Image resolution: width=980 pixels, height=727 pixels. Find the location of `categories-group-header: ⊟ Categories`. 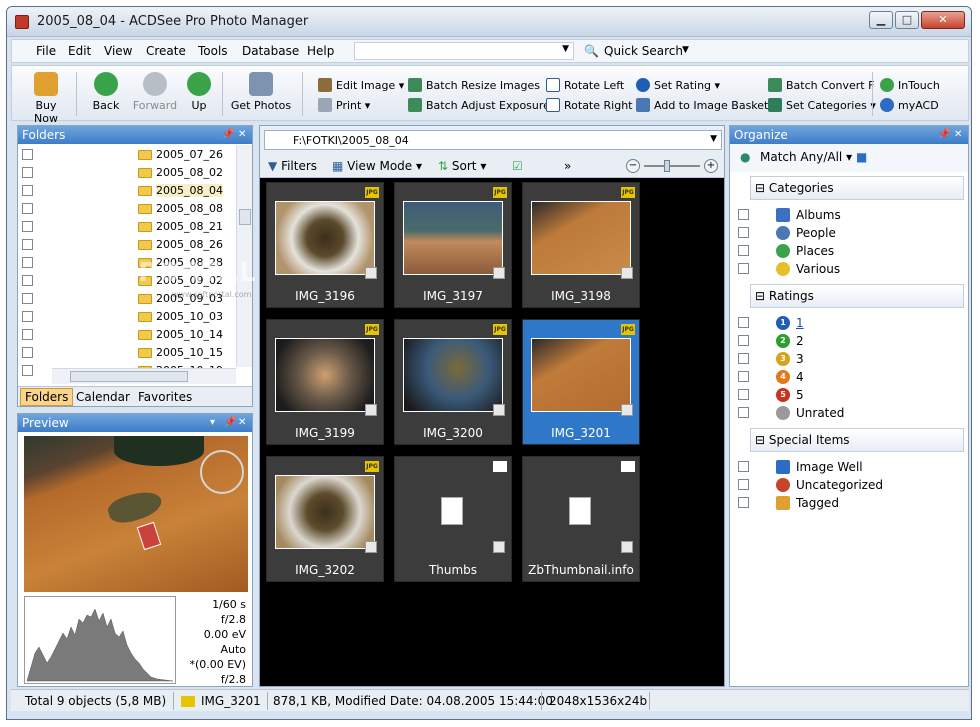

categories-group-header: ⊟ Categories is located at coordinates (857, 188).